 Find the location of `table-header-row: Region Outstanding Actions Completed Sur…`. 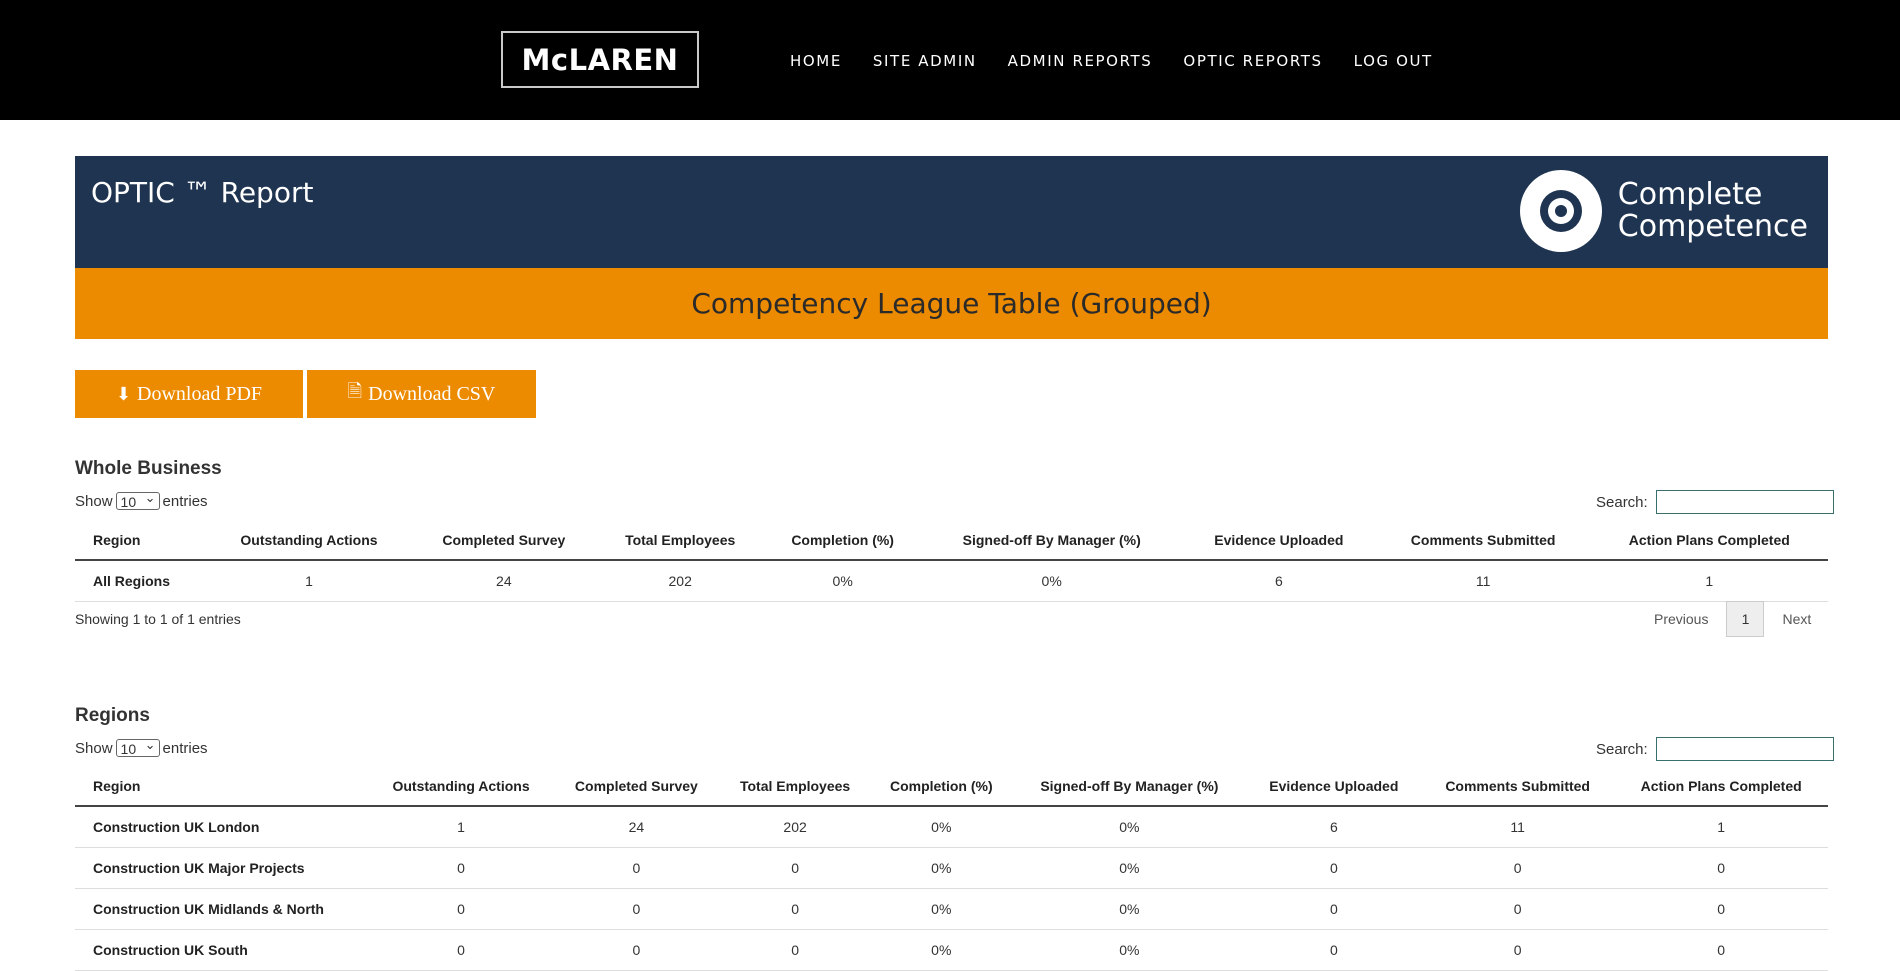

table-header-row: Region Outstanding Actions Completed Sur… is located at coordinates (951, 787).